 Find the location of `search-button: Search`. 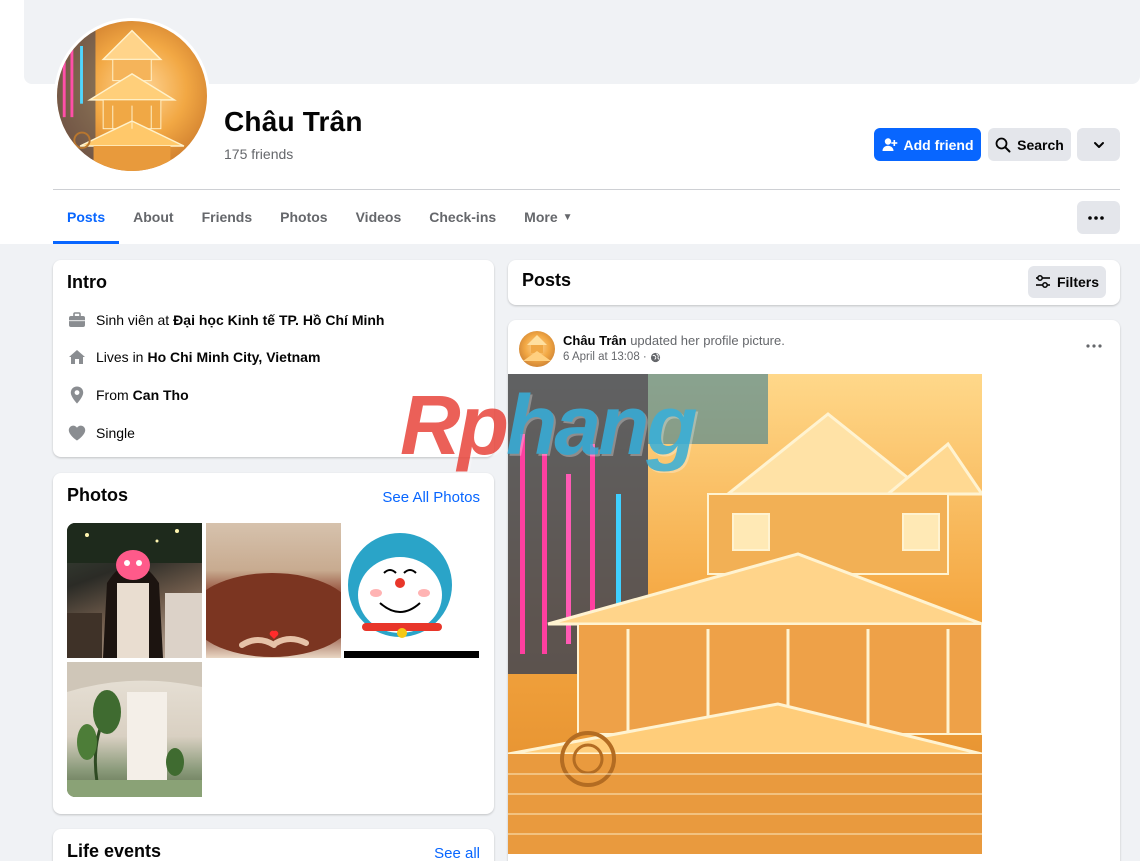

search-button: Search is located at coordinates (1029, 144).